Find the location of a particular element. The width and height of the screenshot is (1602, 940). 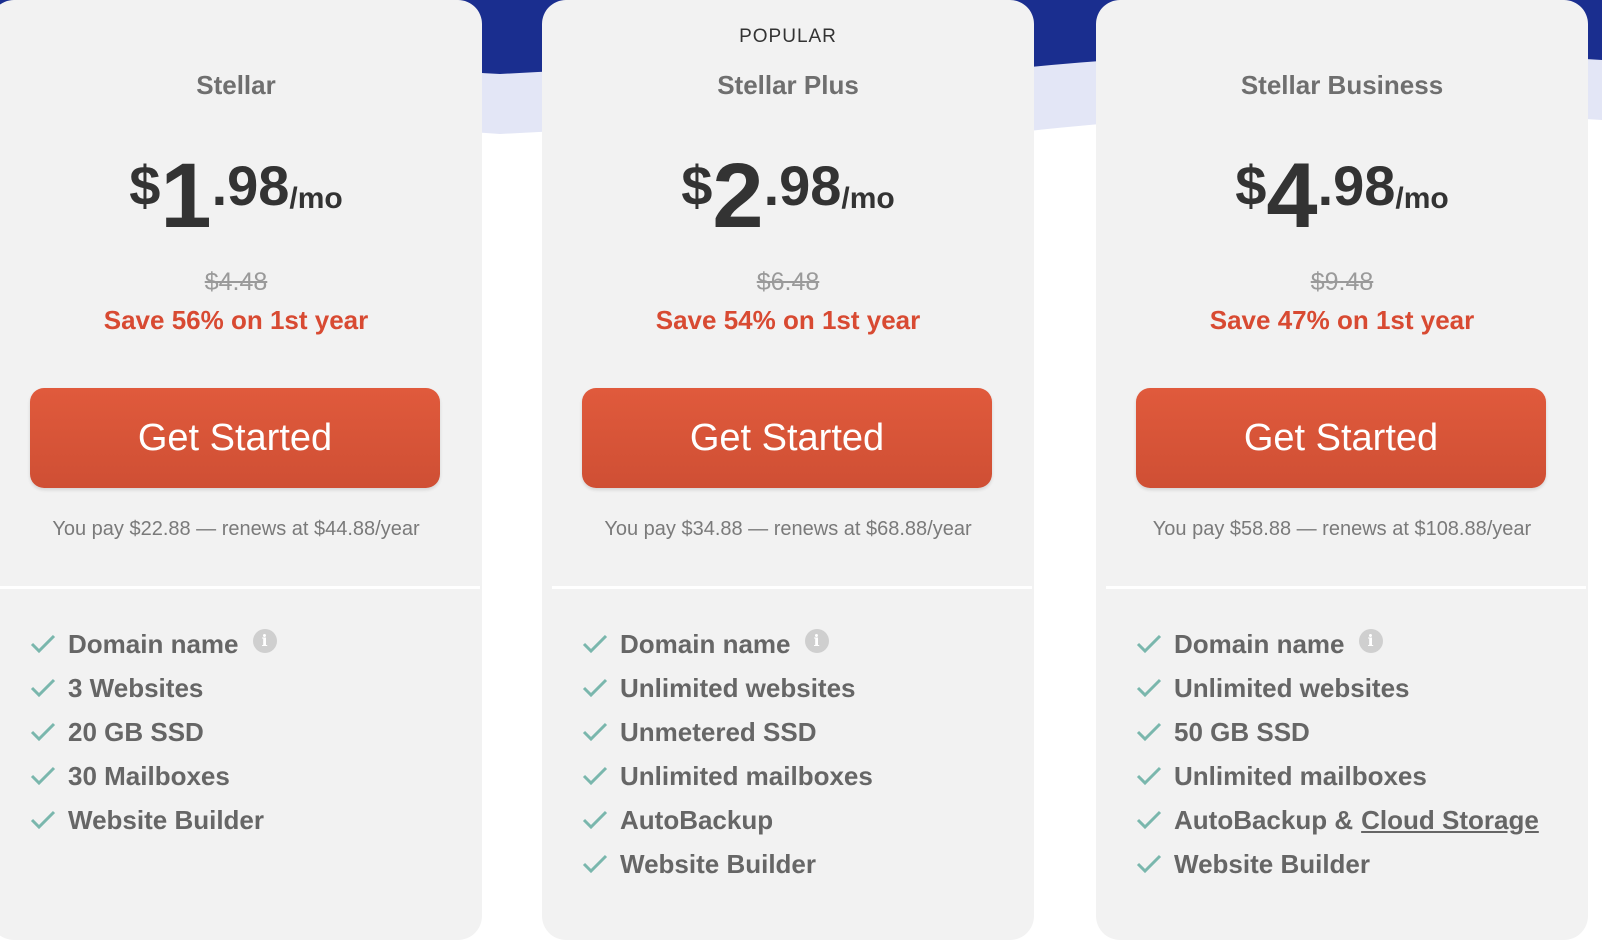

feature-item: Unmetered SSD is located at coordinates (798, 732).